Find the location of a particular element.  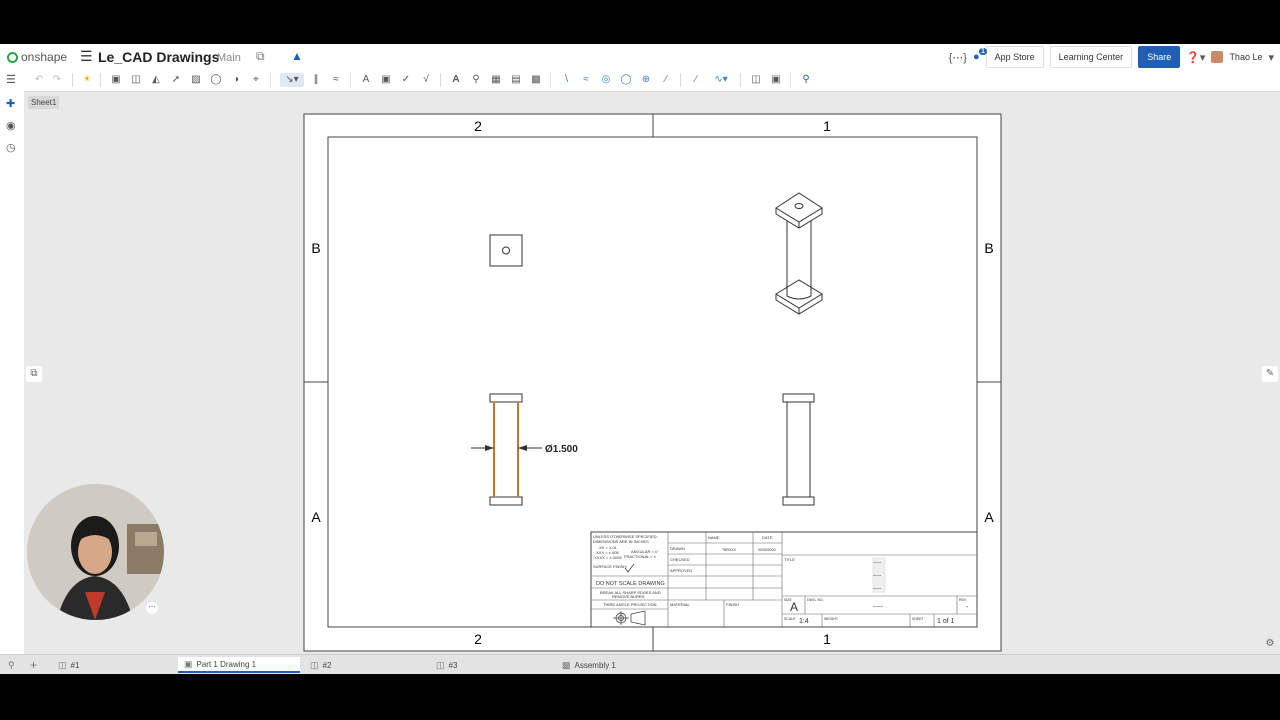

tab-part-studio-2: ◫ #2 is located at coordinates (365, 665).